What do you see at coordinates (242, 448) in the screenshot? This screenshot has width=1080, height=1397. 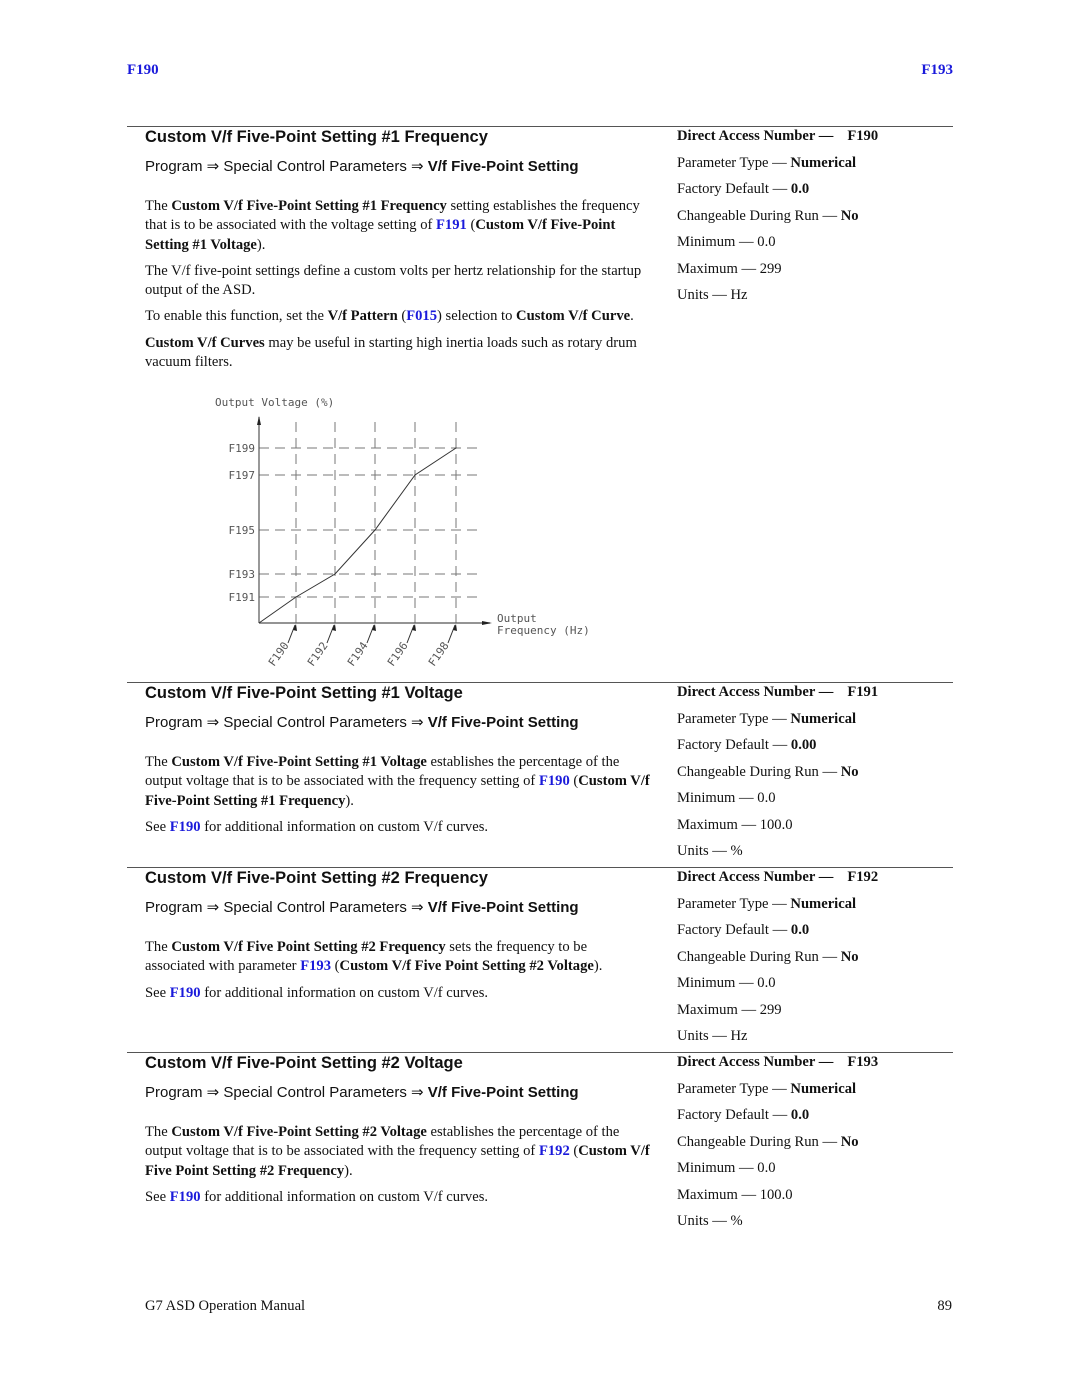 I see `y-tick-label-f199: F199` at bounding box center [242, 448].